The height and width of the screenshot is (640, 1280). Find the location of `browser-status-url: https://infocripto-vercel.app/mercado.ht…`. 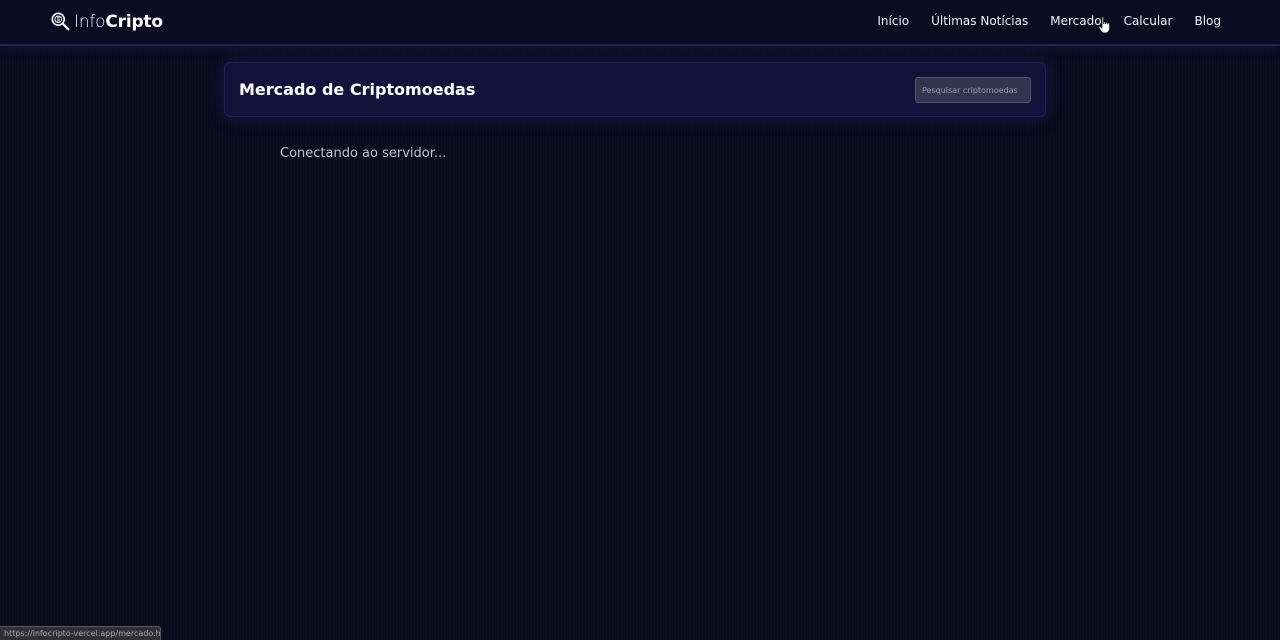

browser-status-url: https://infocripto-vercel.app/mercado.ht… is located at coordinates (80, 633).